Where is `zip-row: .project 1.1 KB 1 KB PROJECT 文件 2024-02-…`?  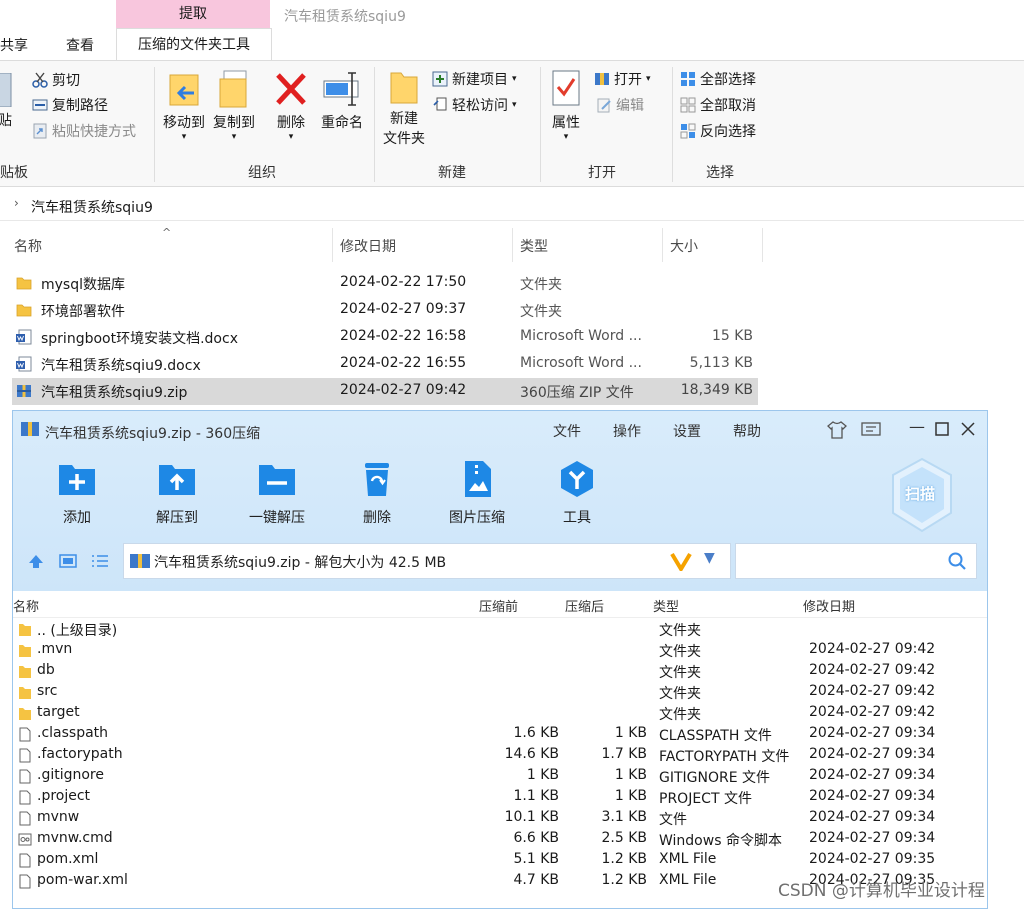 zip-row: .project 1.1 KB 1 KB PROJECT 文件 2024-02-… is located at coordinates (500, 797).